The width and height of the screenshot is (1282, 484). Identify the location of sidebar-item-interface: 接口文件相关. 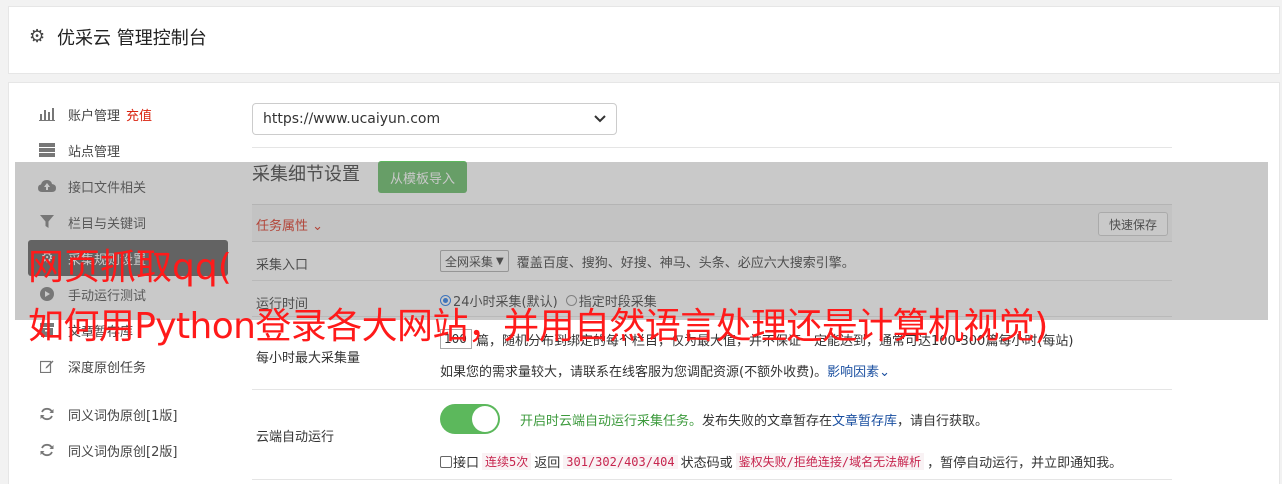
(128, 186).